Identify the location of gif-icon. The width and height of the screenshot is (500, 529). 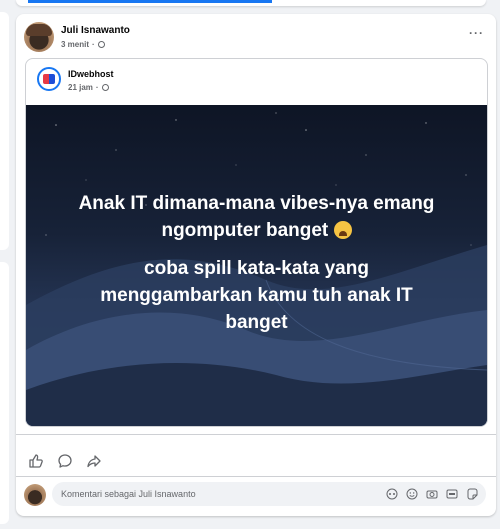
(452, 494).